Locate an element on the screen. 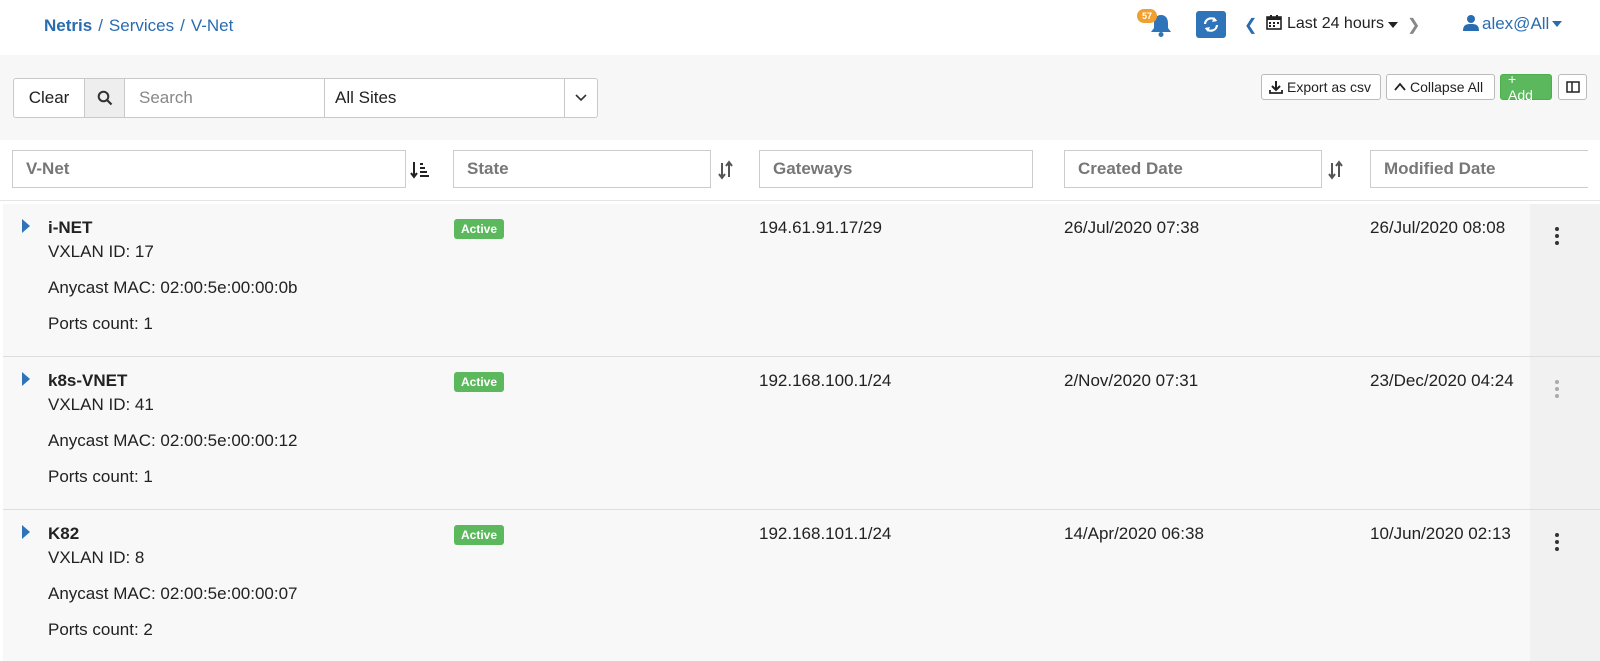 The image size is (1600, 661). modified-date-cell: 23/Dec/2020 04:24 is located at coordinates (1442, 380).